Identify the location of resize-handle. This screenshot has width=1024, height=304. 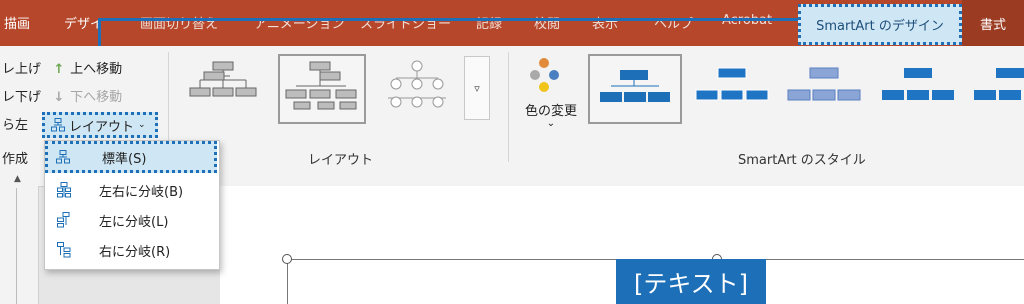
(287, 259).